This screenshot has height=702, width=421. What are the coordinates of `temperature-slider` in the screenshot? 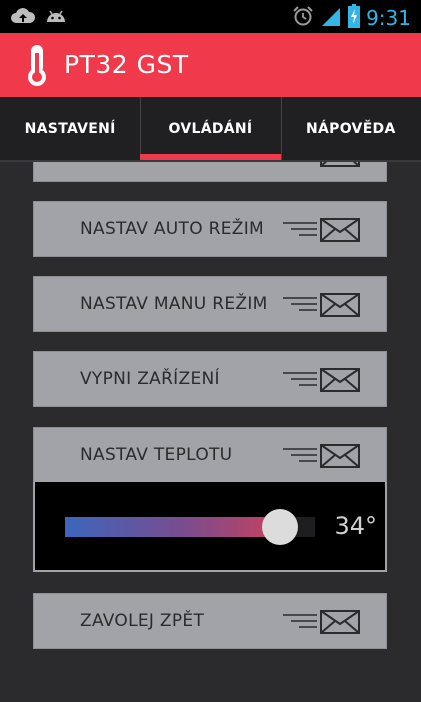 It's located at (190, 527).